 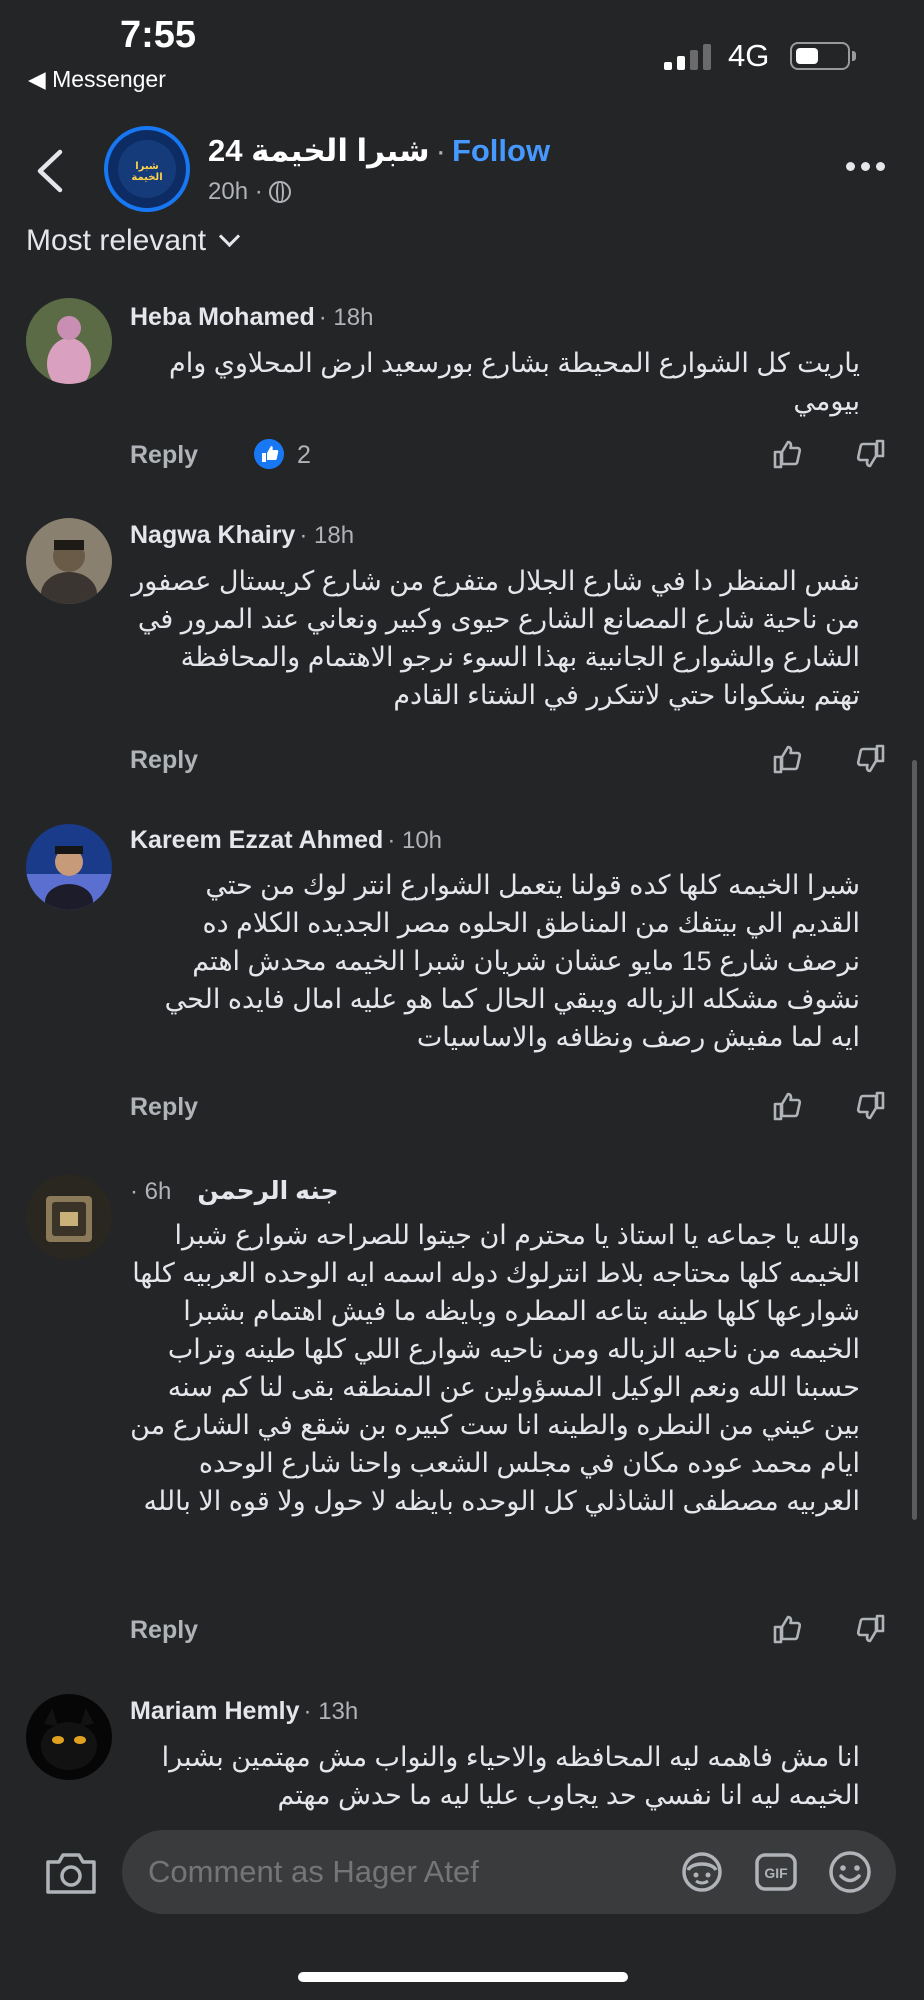 What do you see at coordinates (50, 171) in the screenshot?
I see `chevron-left-icon` at bounding box center [50, 171].